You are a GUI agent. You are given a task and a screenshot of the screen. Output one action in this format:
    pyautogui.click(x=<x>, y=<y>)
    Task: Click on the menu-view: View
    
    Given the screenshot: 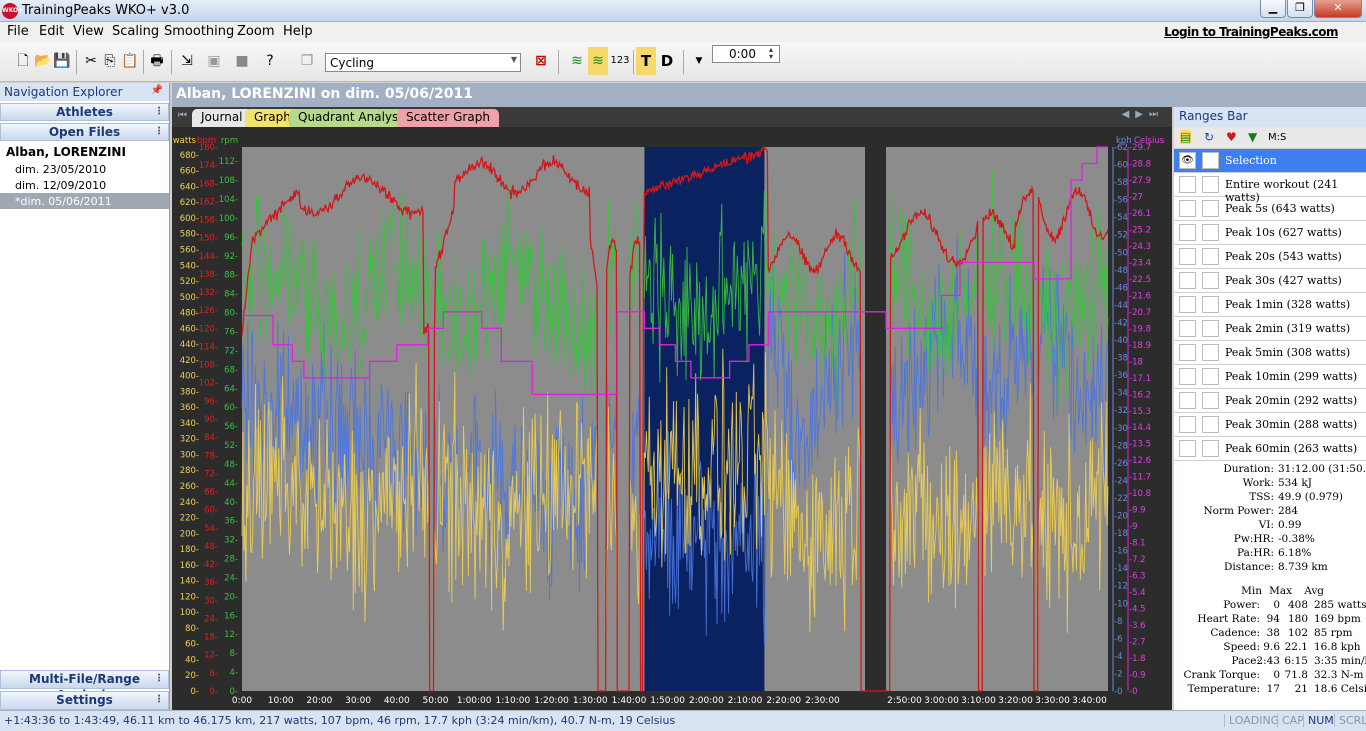 What is the action you would take?
    pyautogui.click(x=88, y=31)
    